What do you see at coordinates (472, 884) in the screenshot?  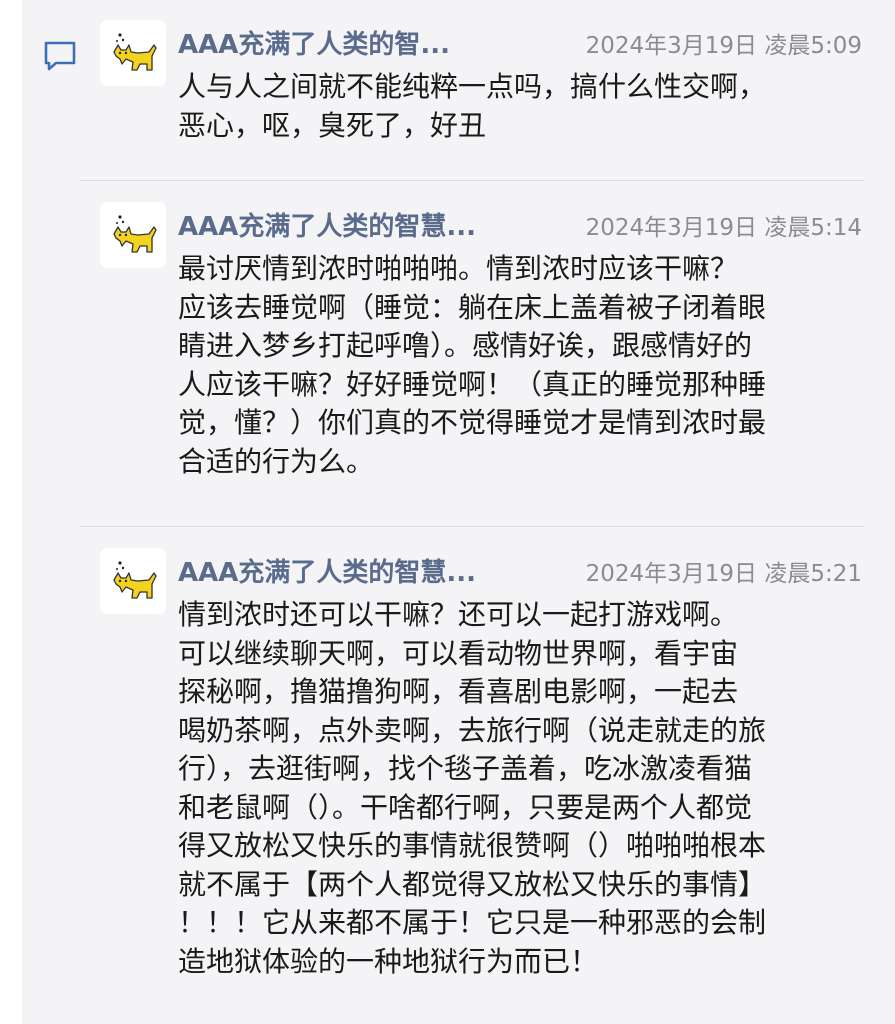 I see `message-line: 就不属于【两个人都觉得又放松又快乐的事情】` at bounding box center [472, 884].